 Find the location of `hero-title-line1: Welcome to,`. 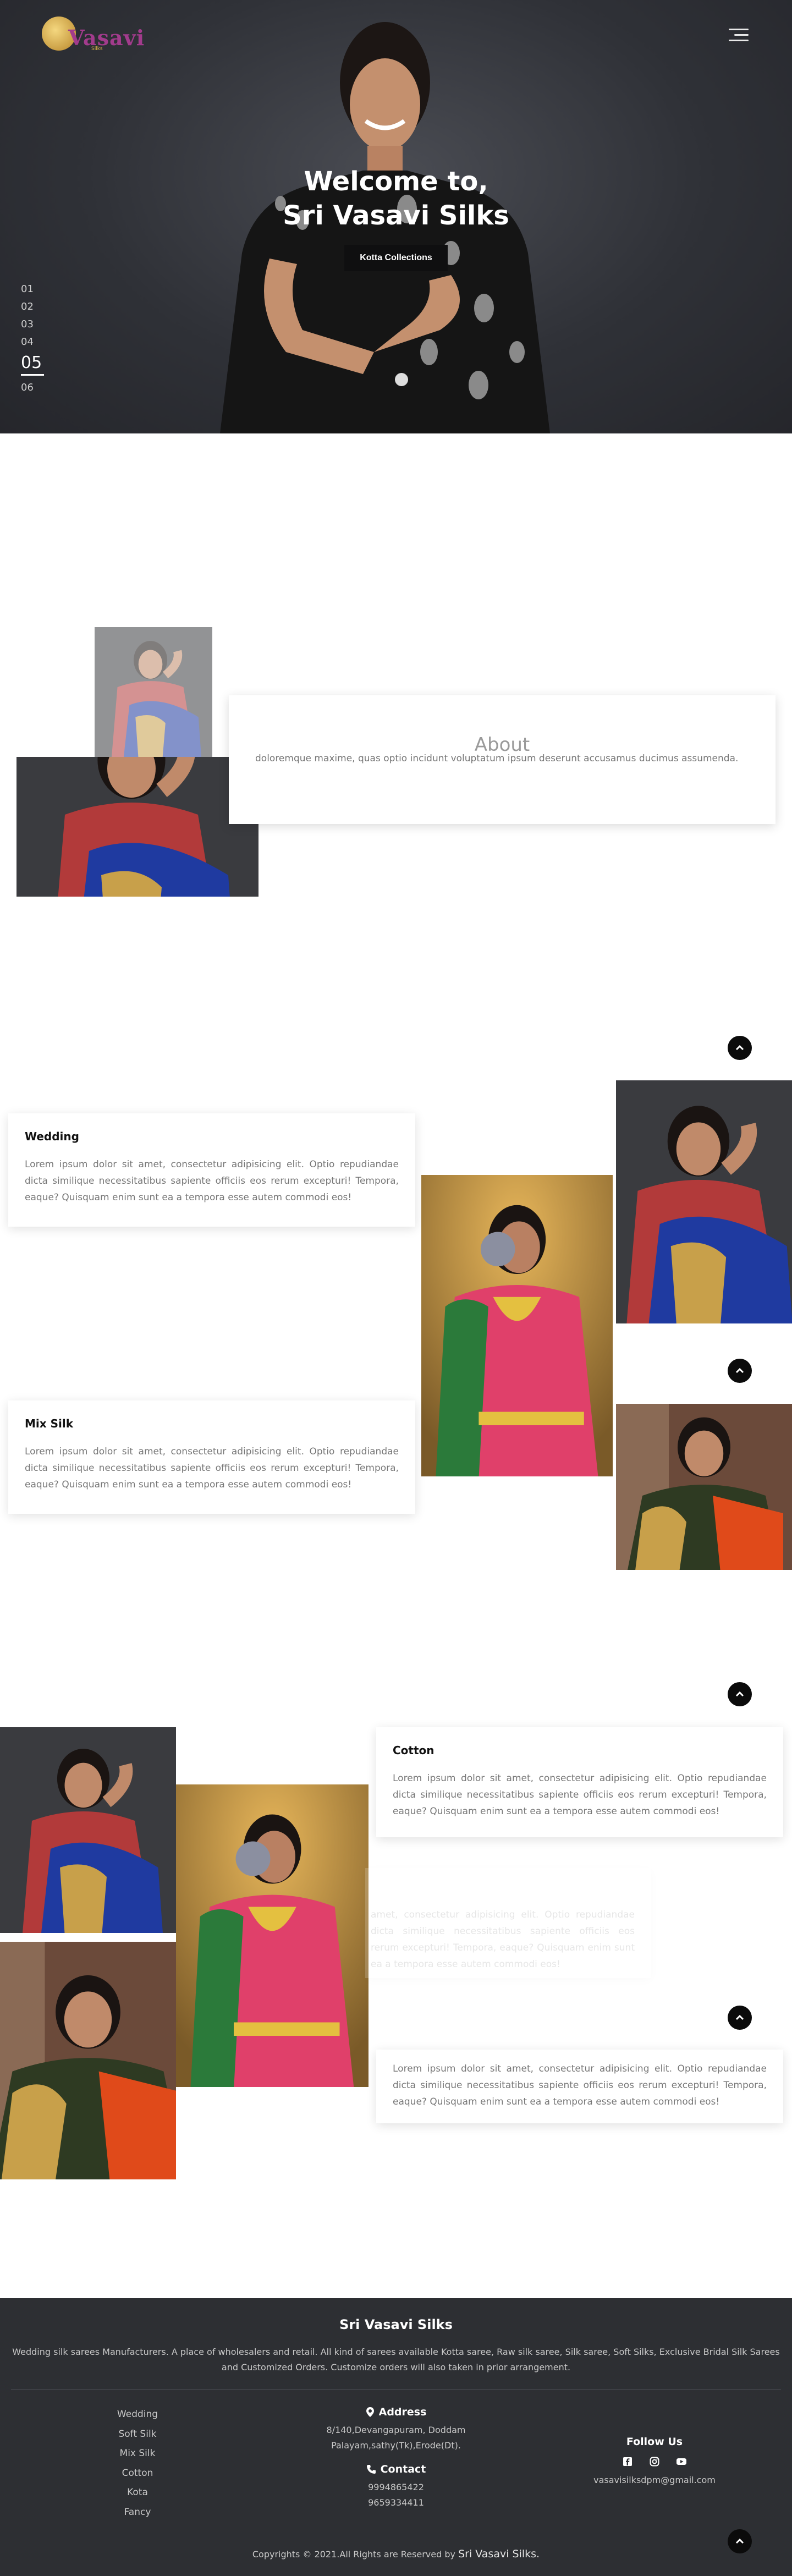

hero-title-line1: Welcome to, is located at coordinates (396, 181).